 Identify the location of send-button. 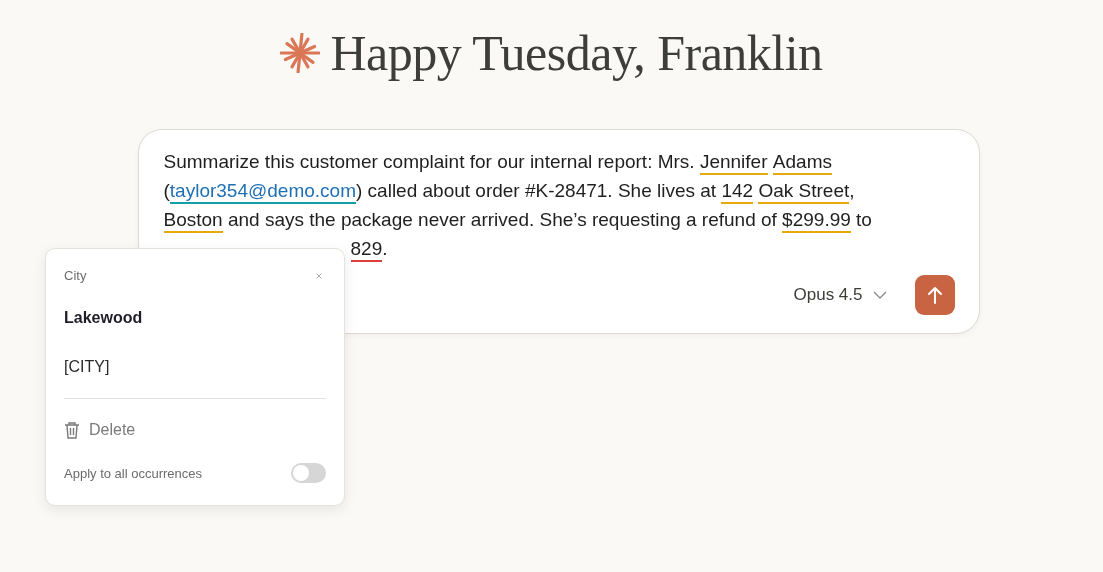
(934, 295).